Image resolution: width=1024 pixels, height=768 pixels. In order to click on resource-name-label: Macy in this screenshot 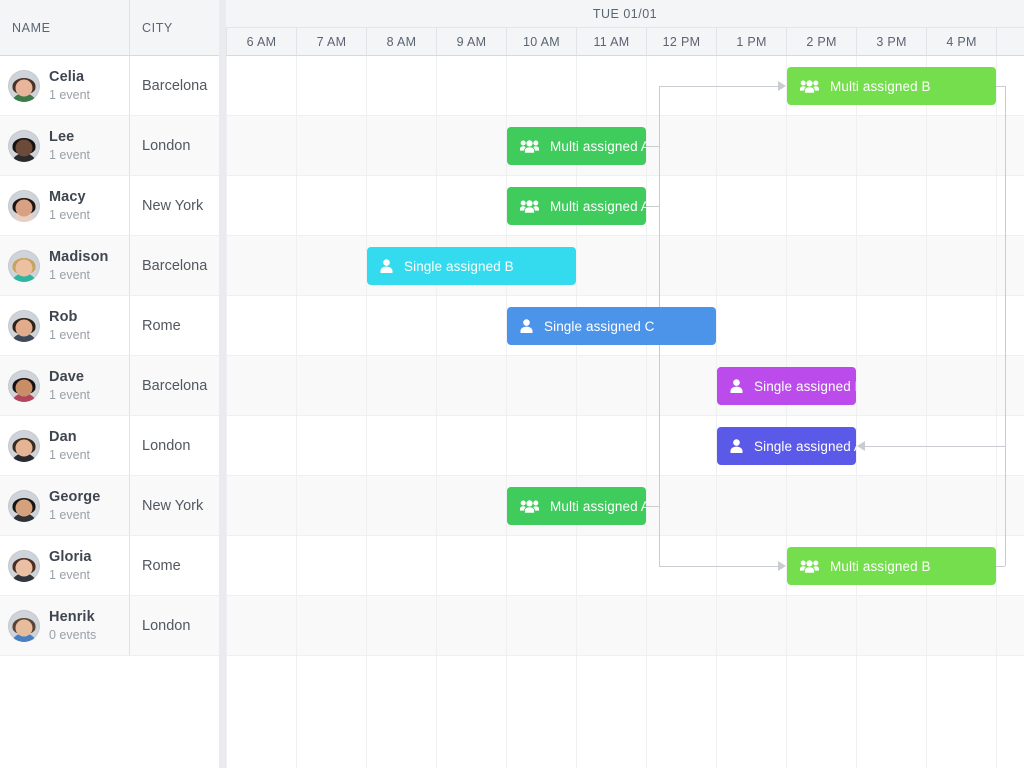, I will do `click(67, 196)`.